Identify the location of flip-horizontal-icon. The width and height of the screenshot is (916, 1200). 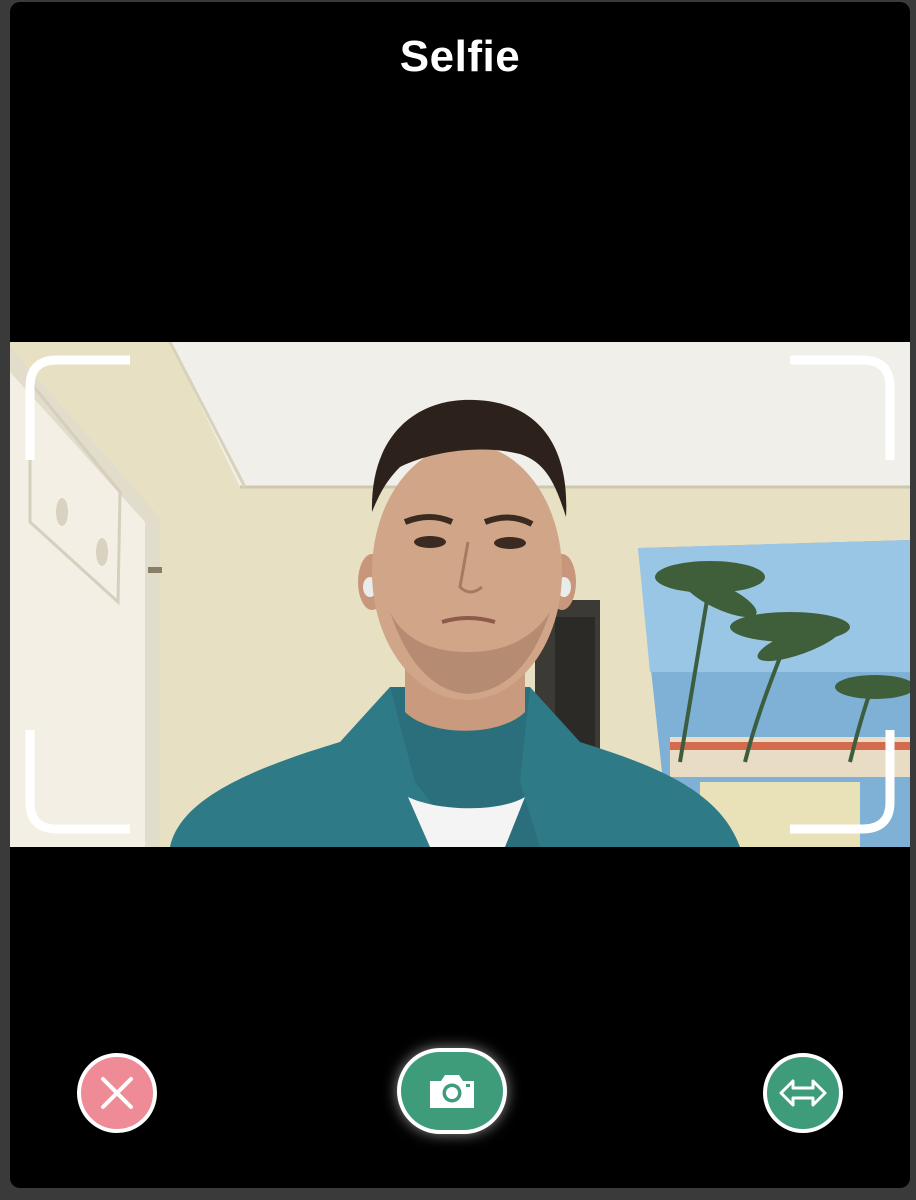
(803, 1093).